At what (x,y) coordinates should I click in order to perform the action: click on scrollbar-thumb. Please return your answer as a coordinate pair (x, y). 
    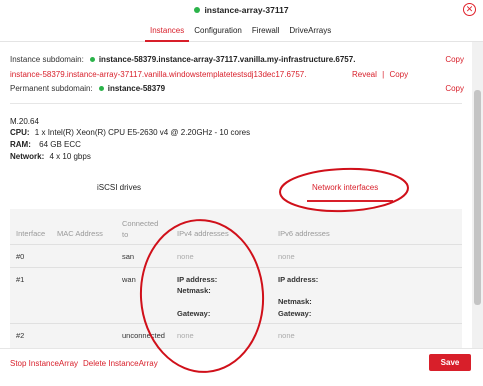
    Looking at the image, I should click on (477, 197).